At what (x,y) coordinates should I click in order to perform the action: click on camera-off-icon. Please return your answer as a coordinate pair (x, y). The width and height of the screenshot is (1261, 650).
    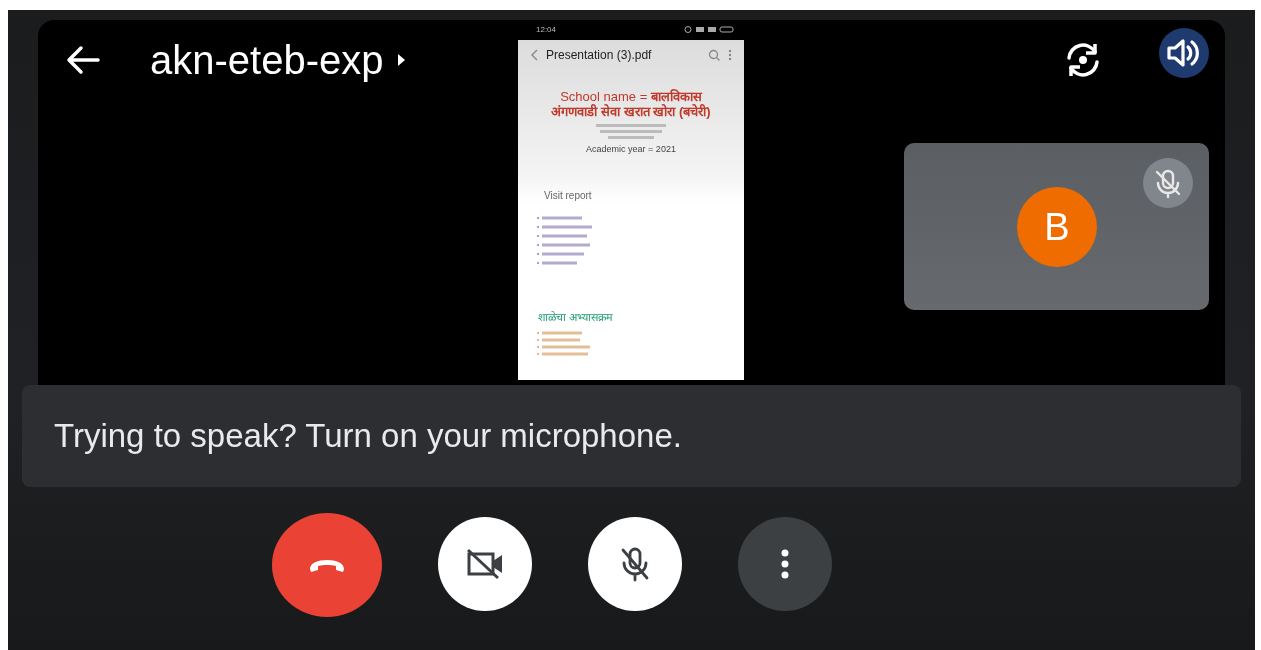
    Looking at the image, I should click on (484, 564).